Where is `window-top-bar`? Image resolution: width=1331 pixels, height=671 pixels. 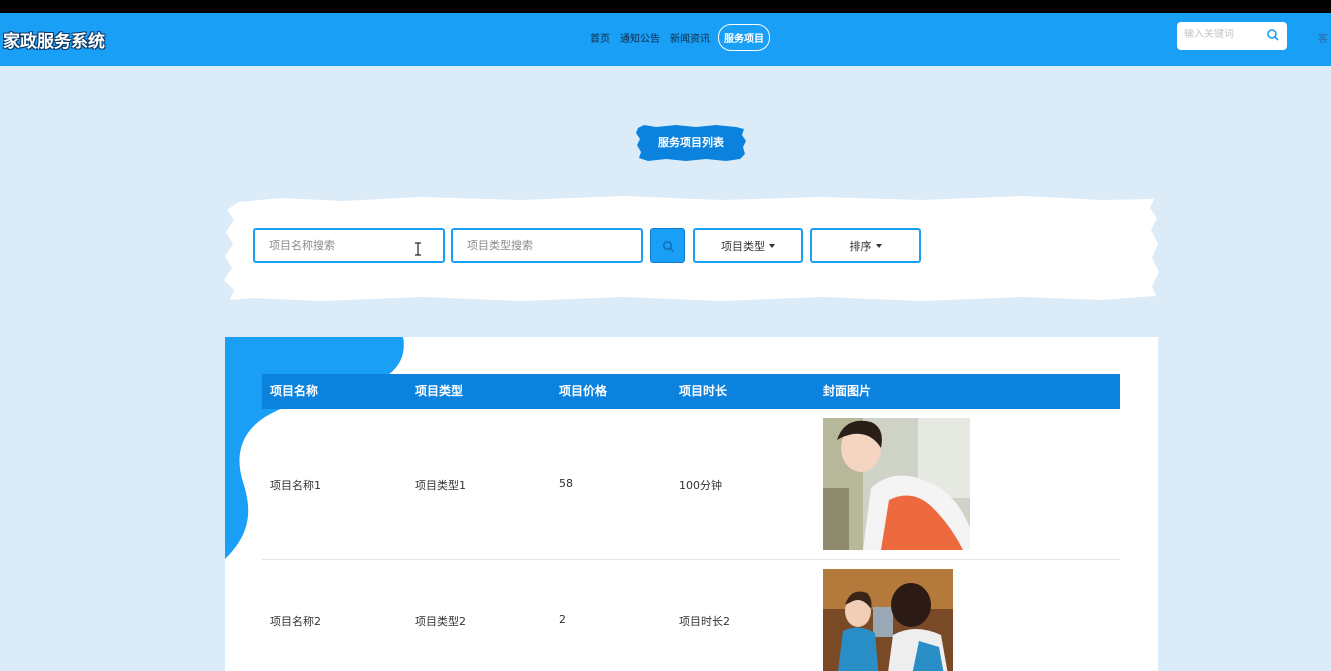 window-top-bar is located at coordinates (665, 6).